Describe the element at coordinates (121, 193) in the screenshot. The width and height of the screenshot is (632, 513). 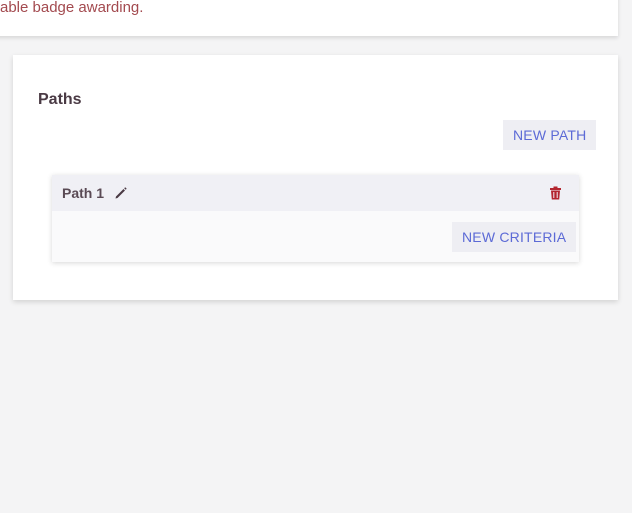
I see `pencil-icon` at that location.